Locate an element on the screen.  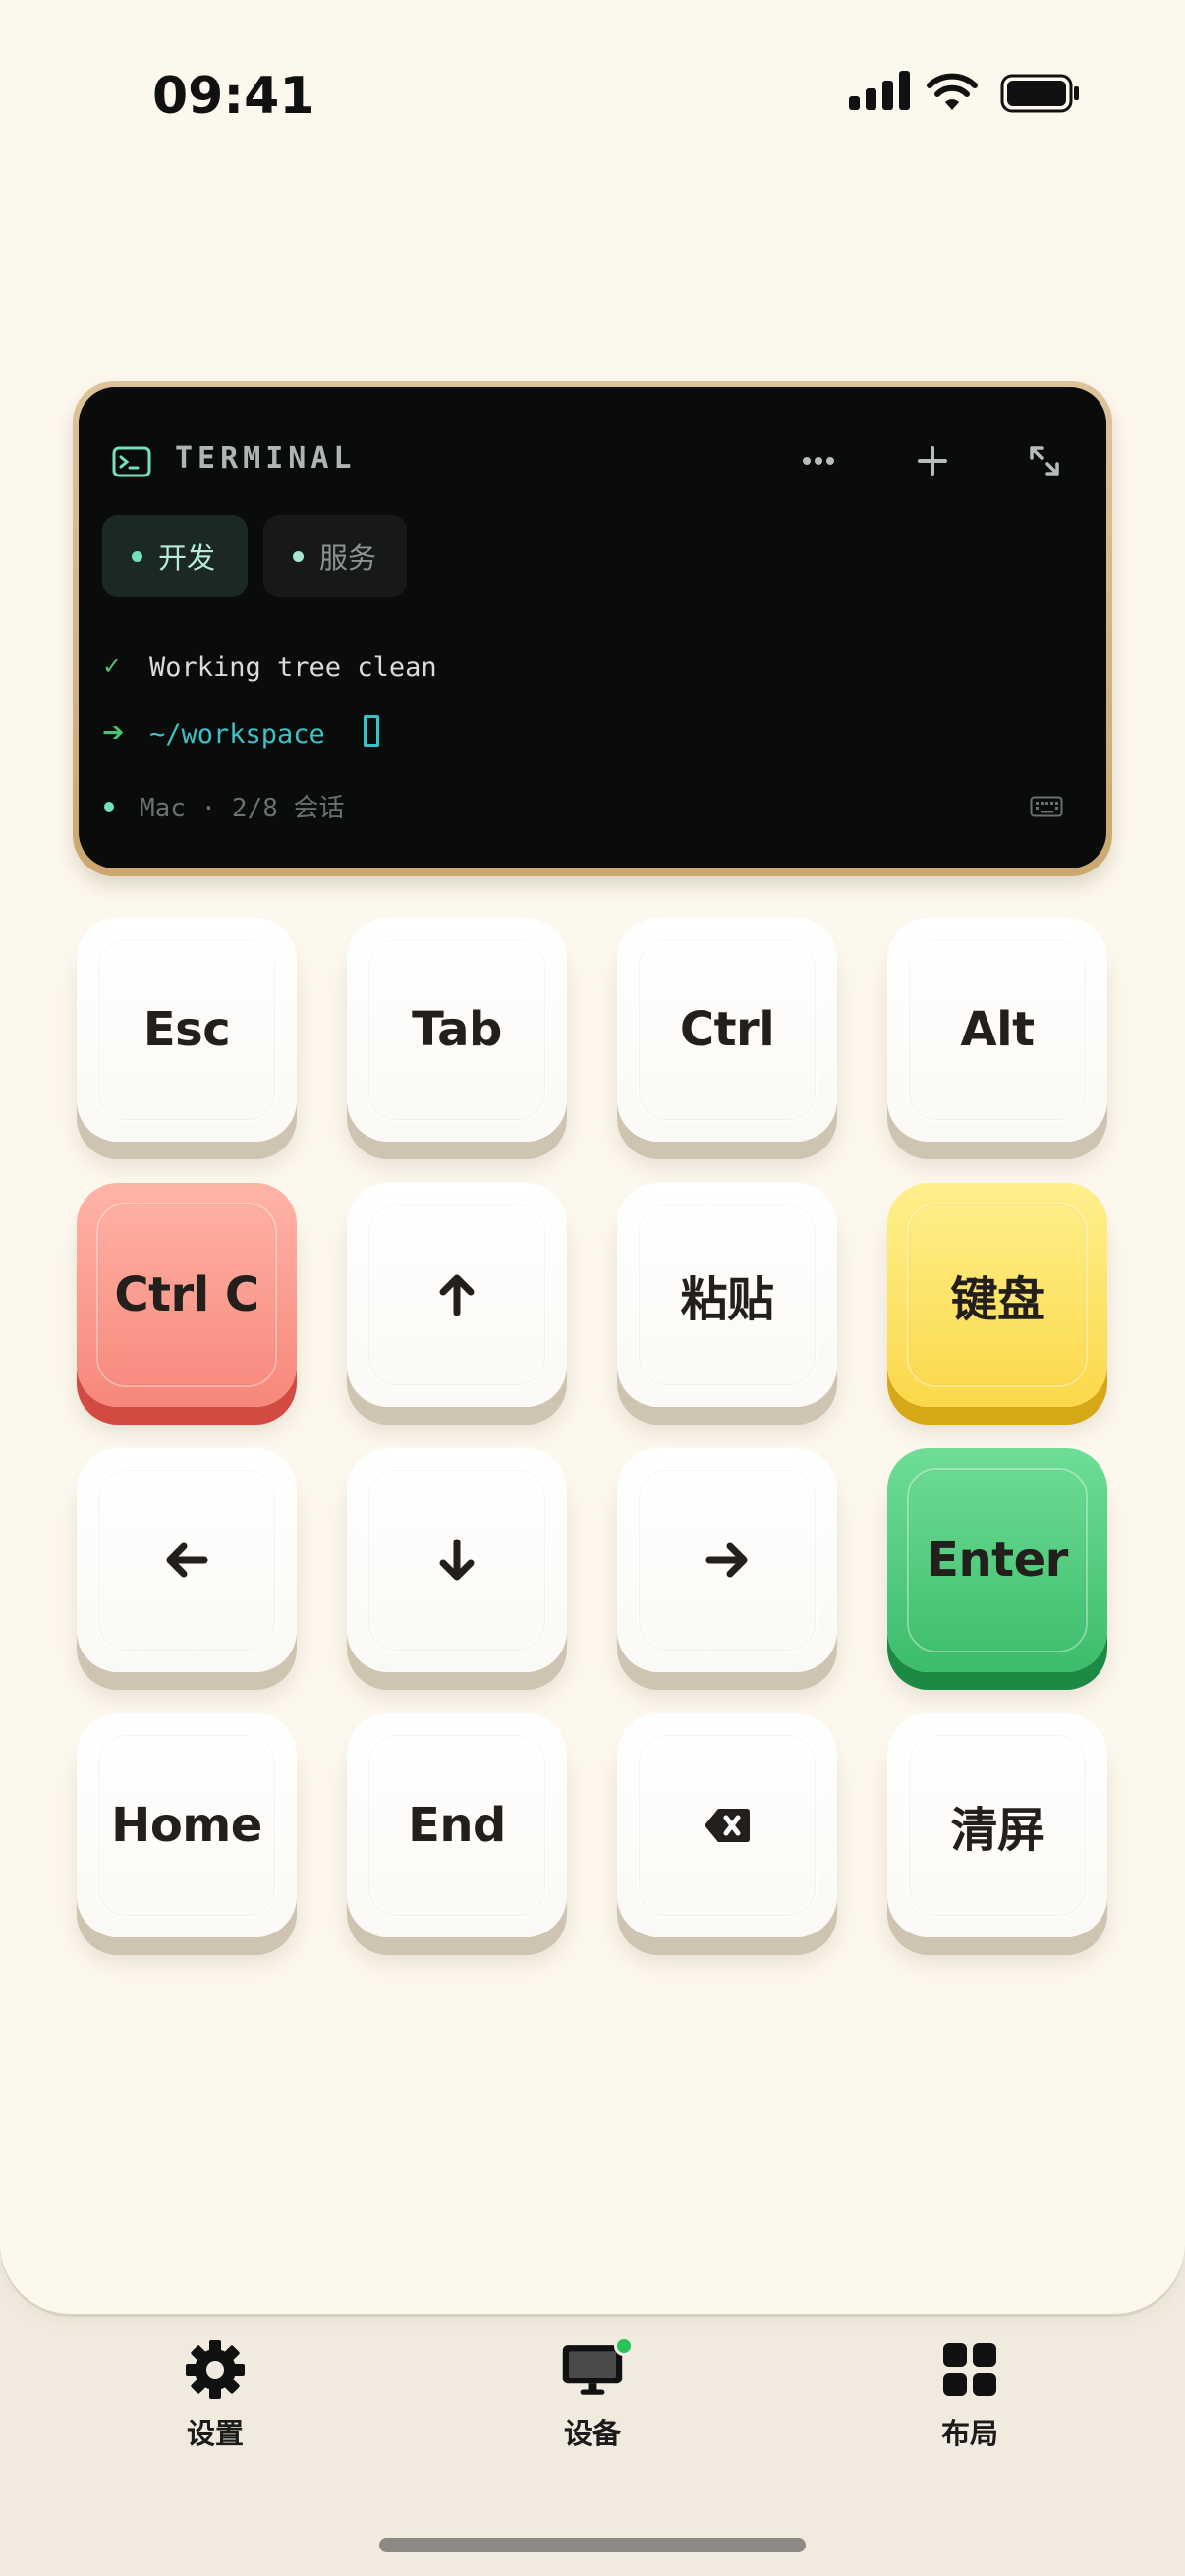
key-label: End is located at coordinates (457, 1825).